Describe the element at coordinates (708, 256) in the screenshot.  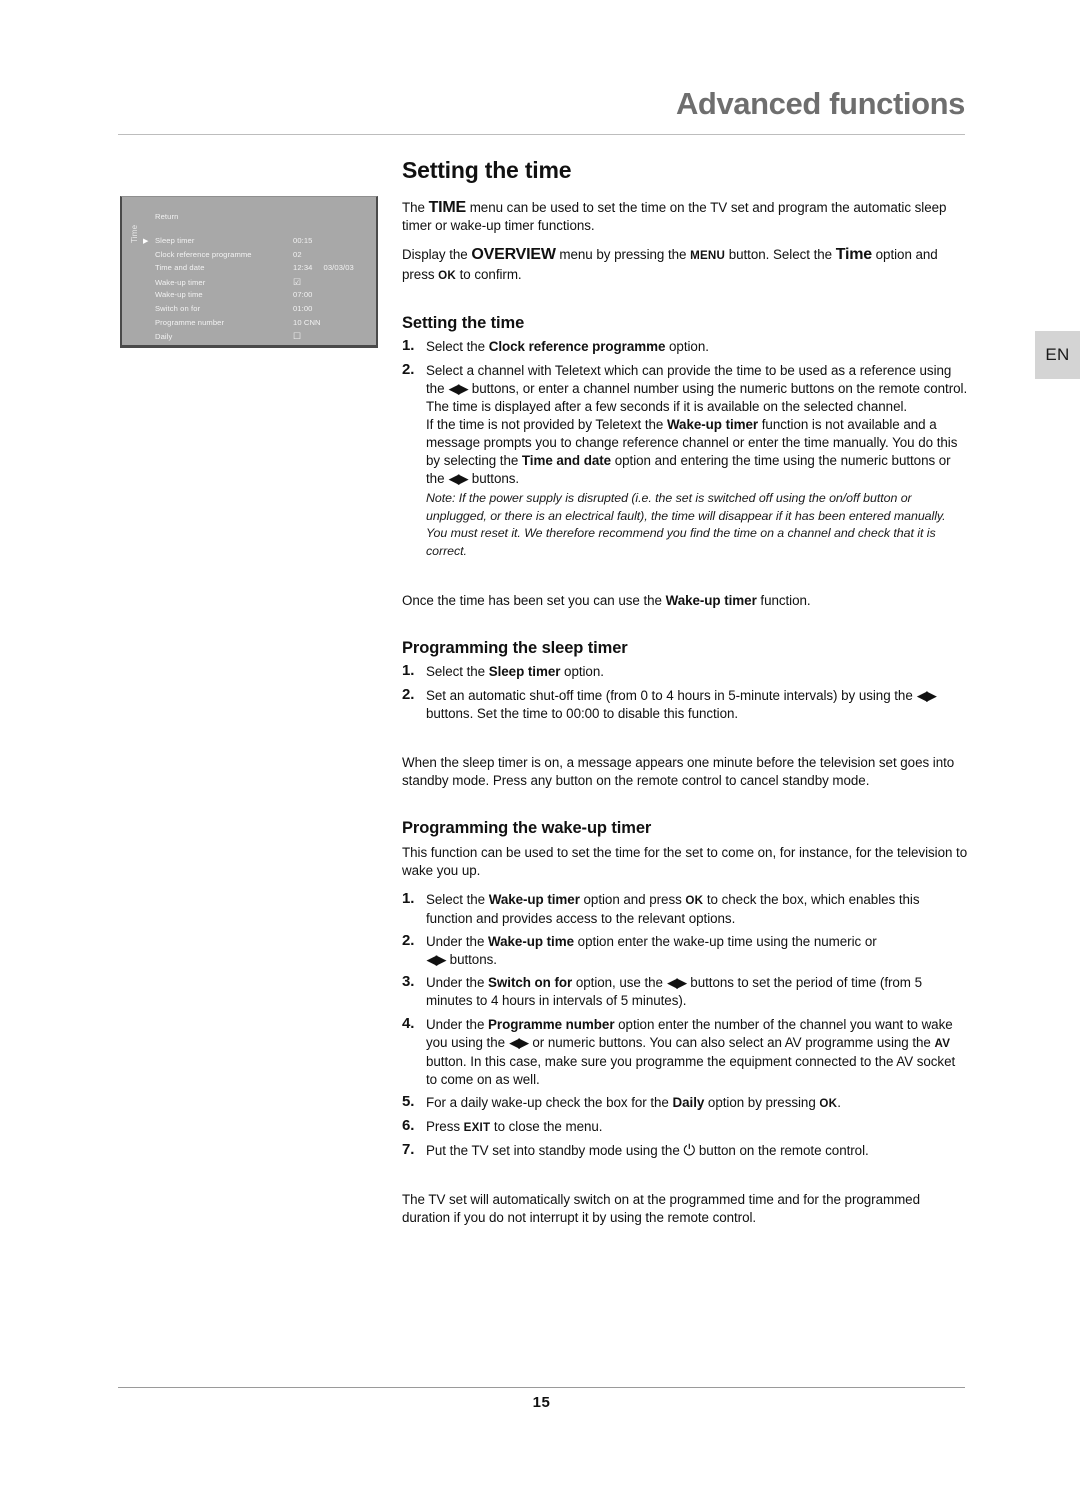
I see `menu-key-label: MENU` at that location.